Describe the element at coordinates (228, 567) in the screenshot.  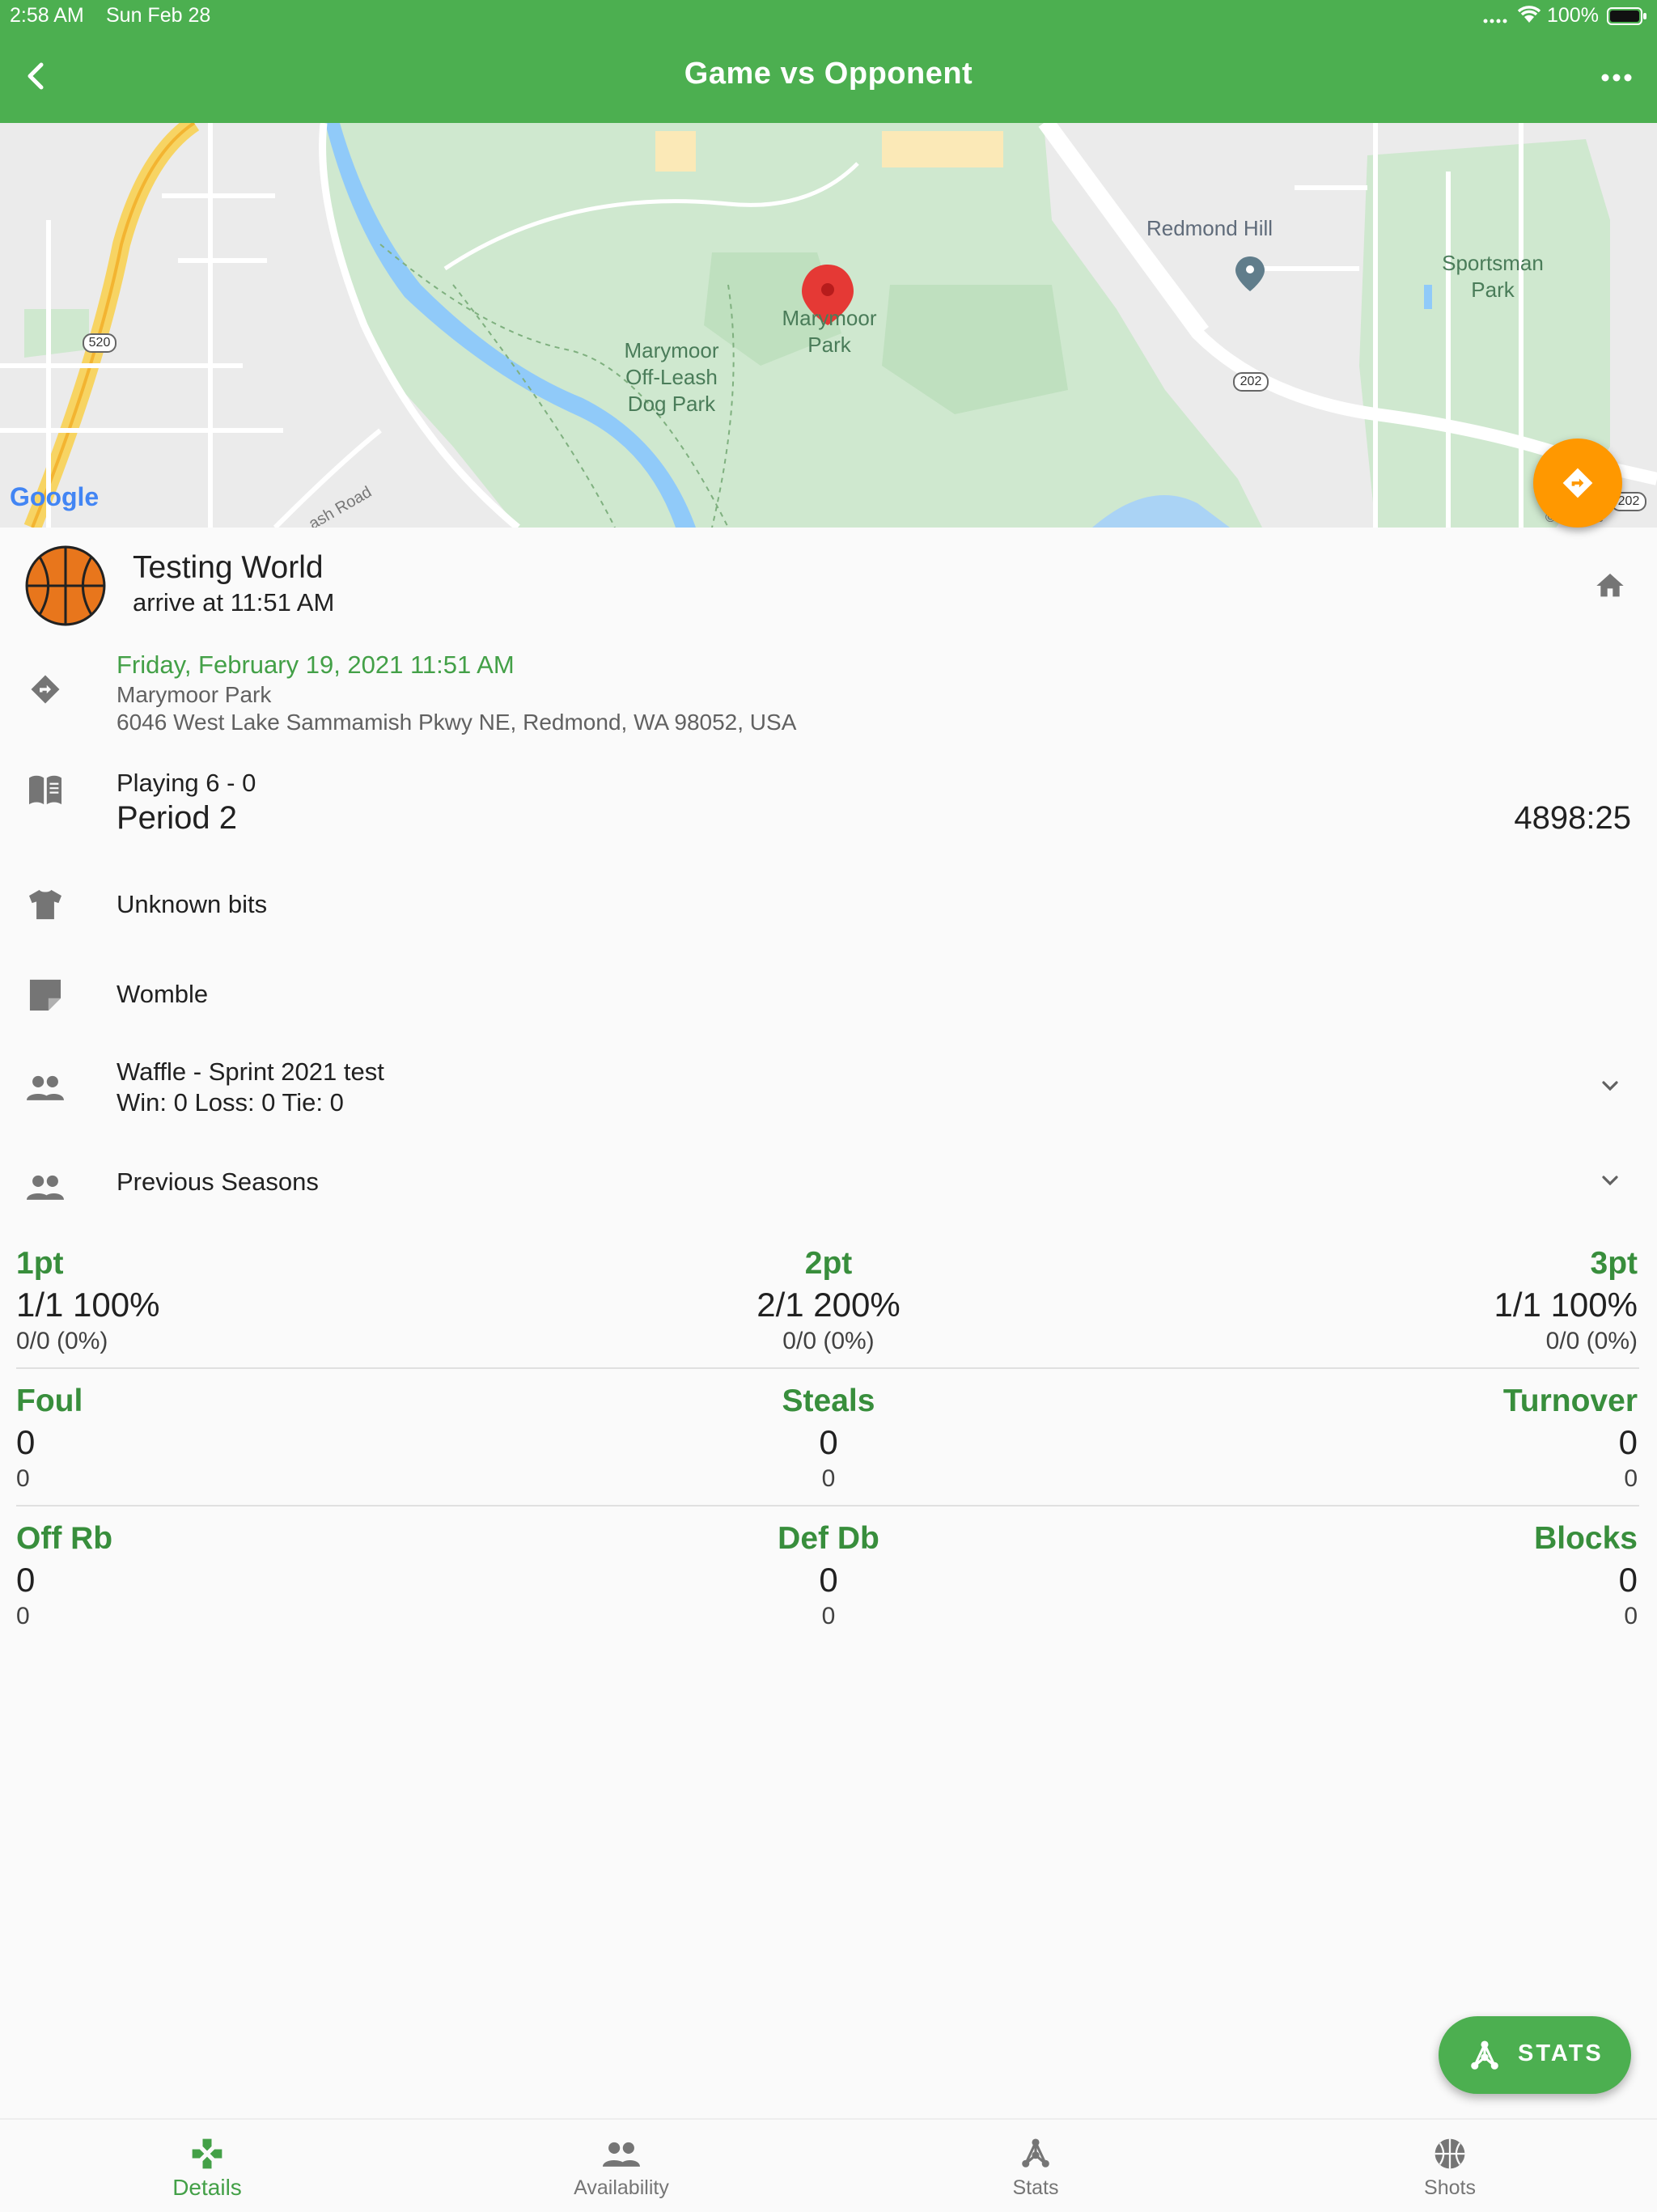
I see `team-name: Testing World` at that location.